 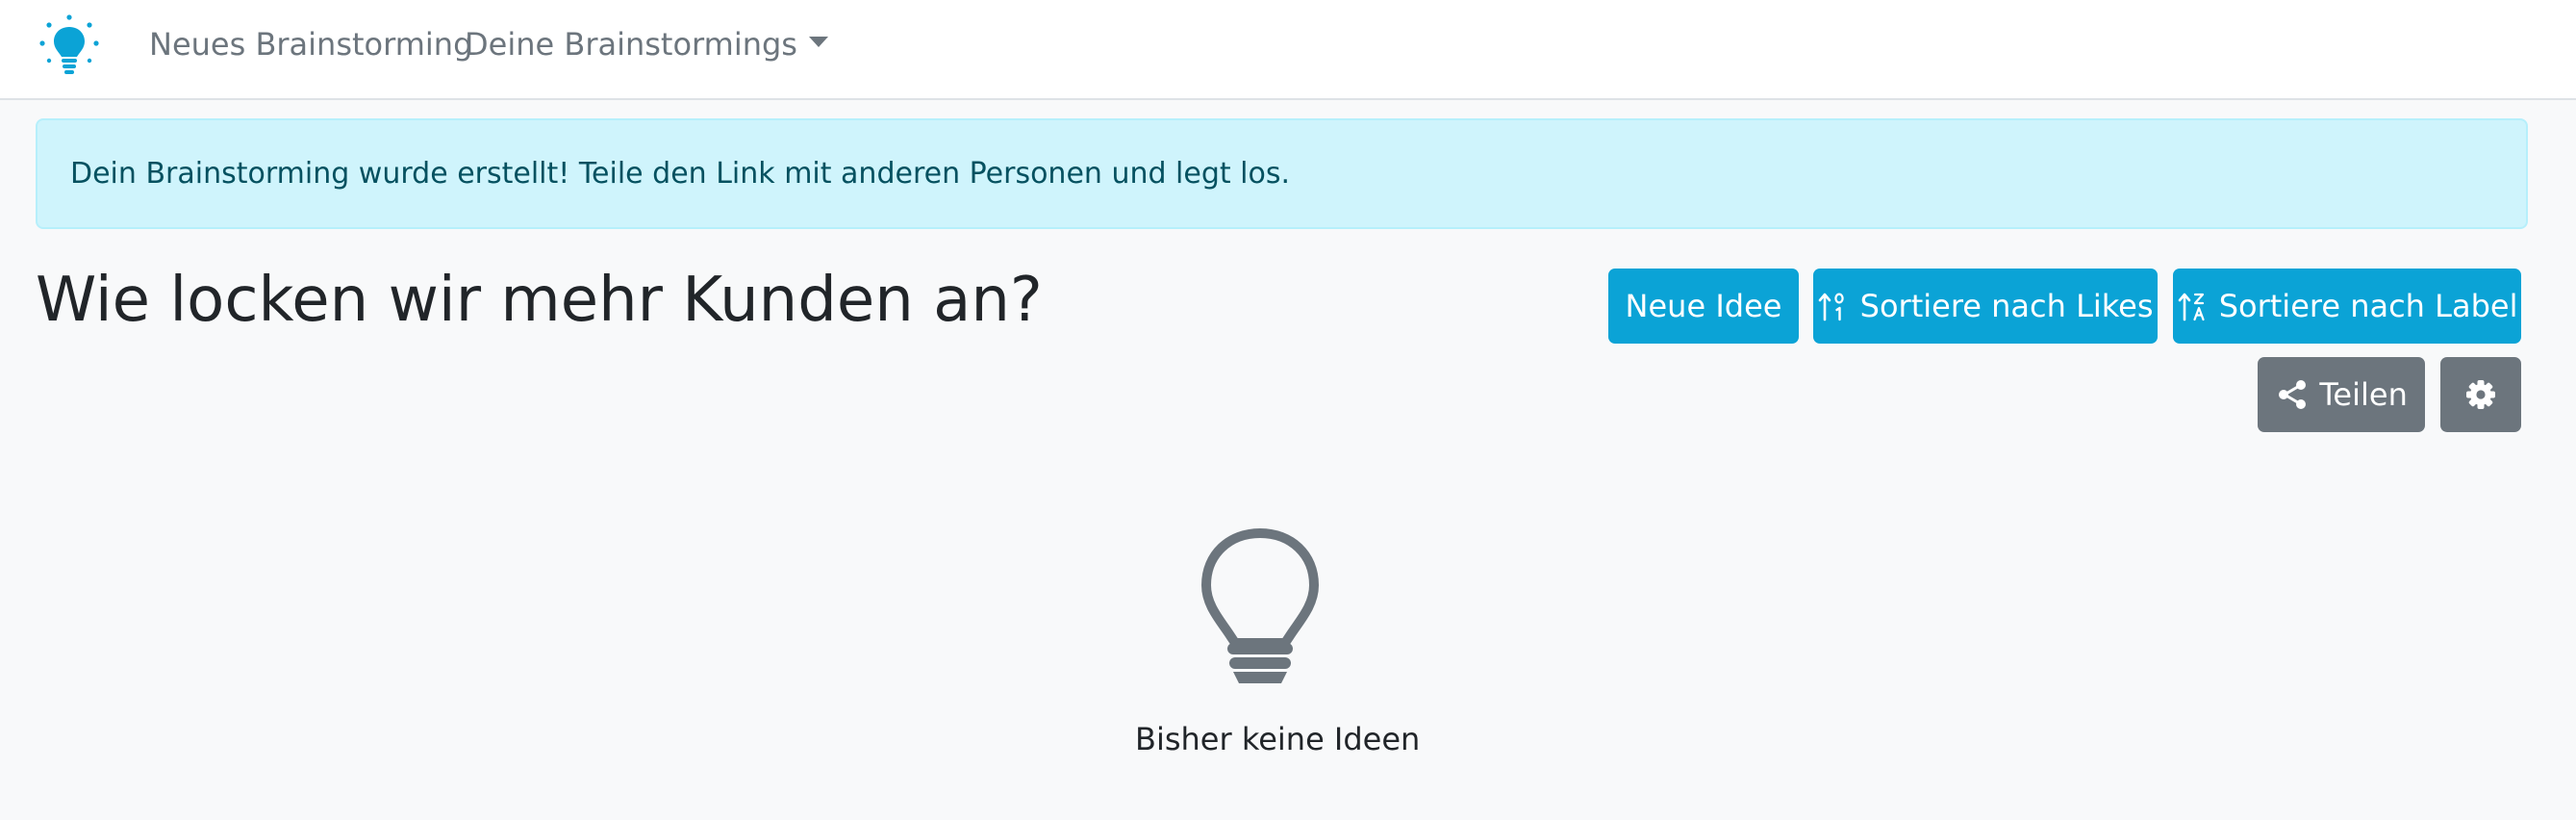 I want to click on sort-by-label-button: Sortiere nach Label, so click(x=2347, y=307).